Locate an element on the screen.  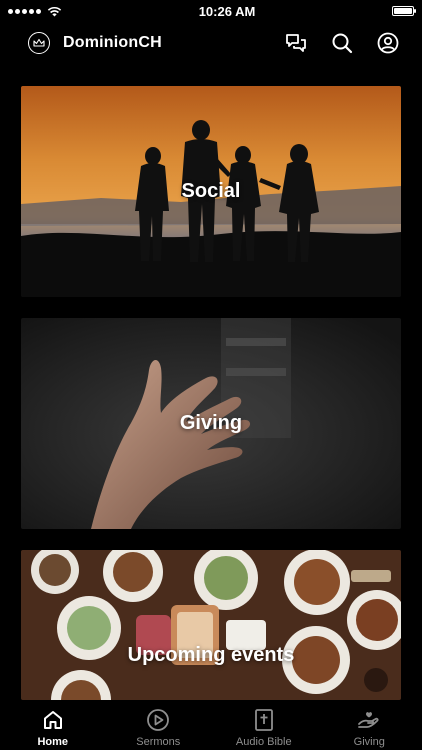
tab-audio-bible-label: Audio Bible is located at coordinates (263, 742).